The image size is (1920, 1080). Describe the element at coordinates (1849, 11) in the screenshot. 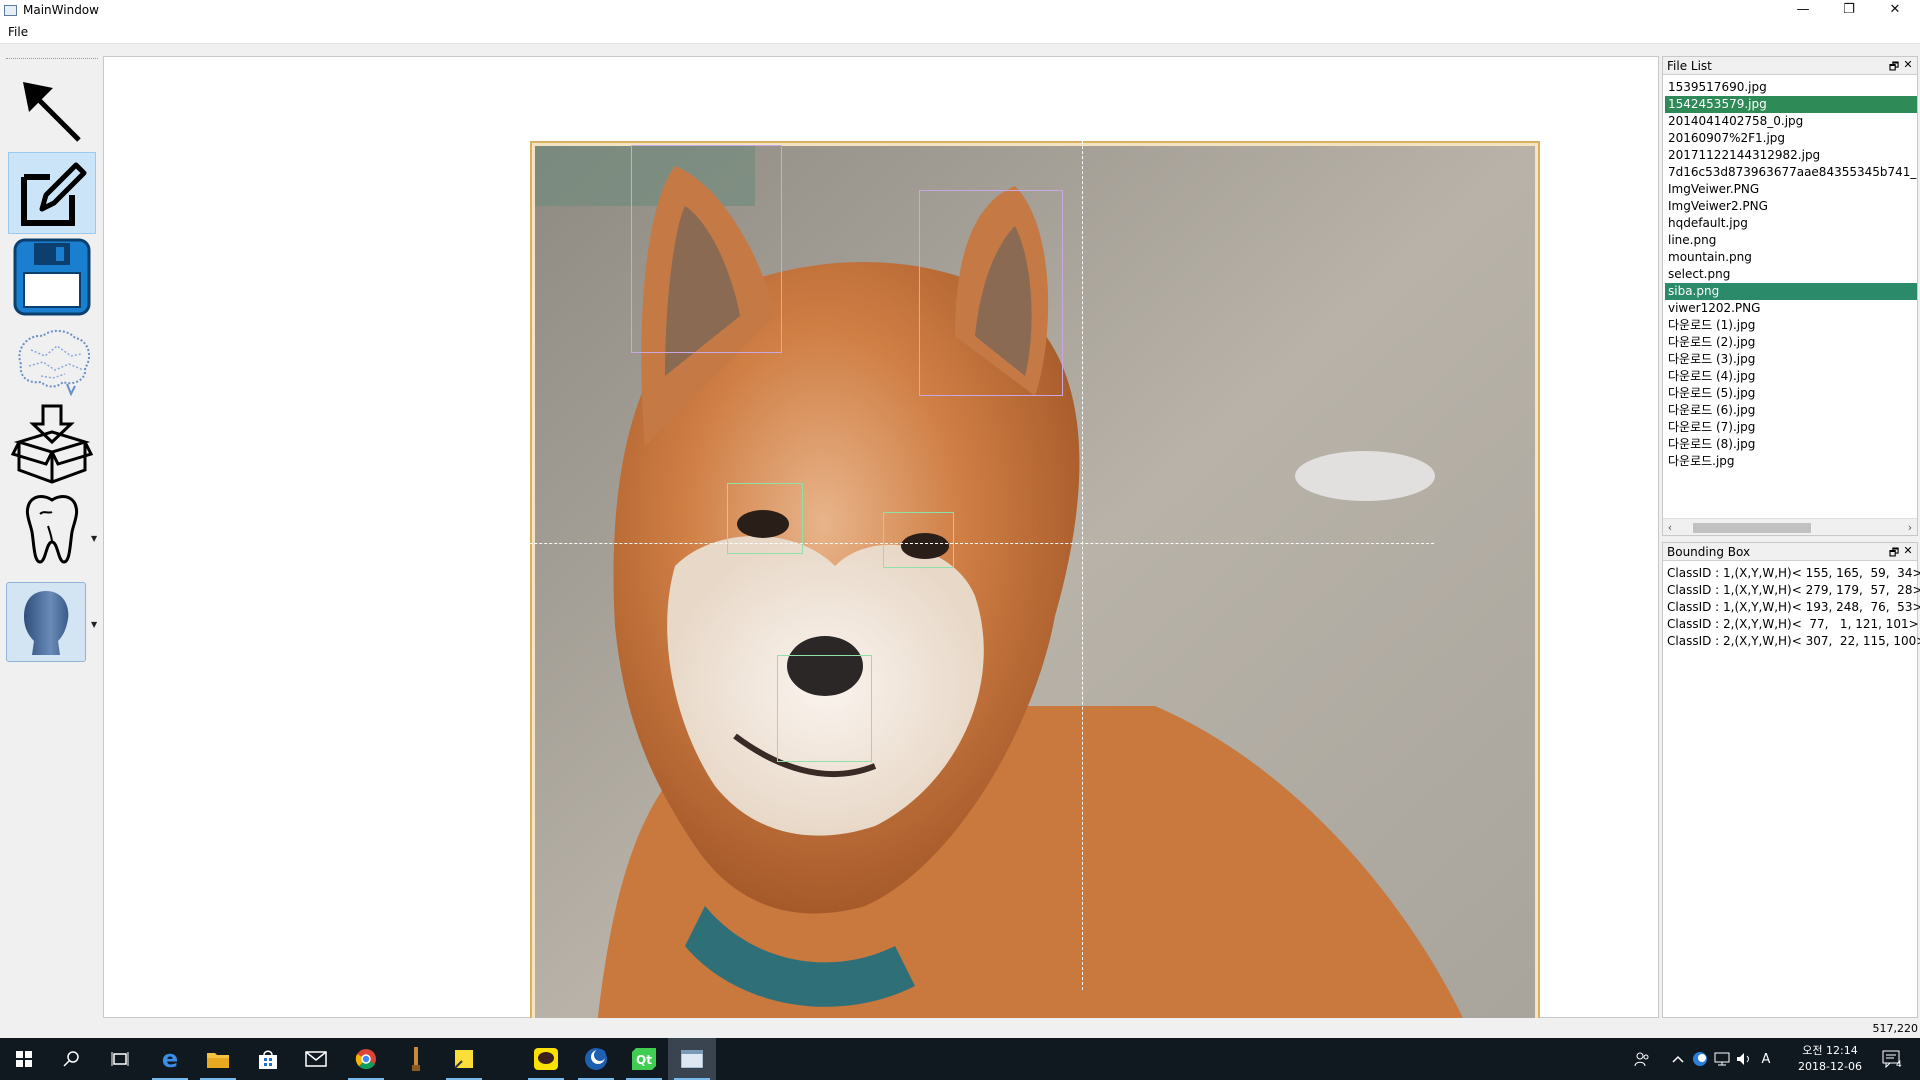

I see `restore-button: ❐` at that location.